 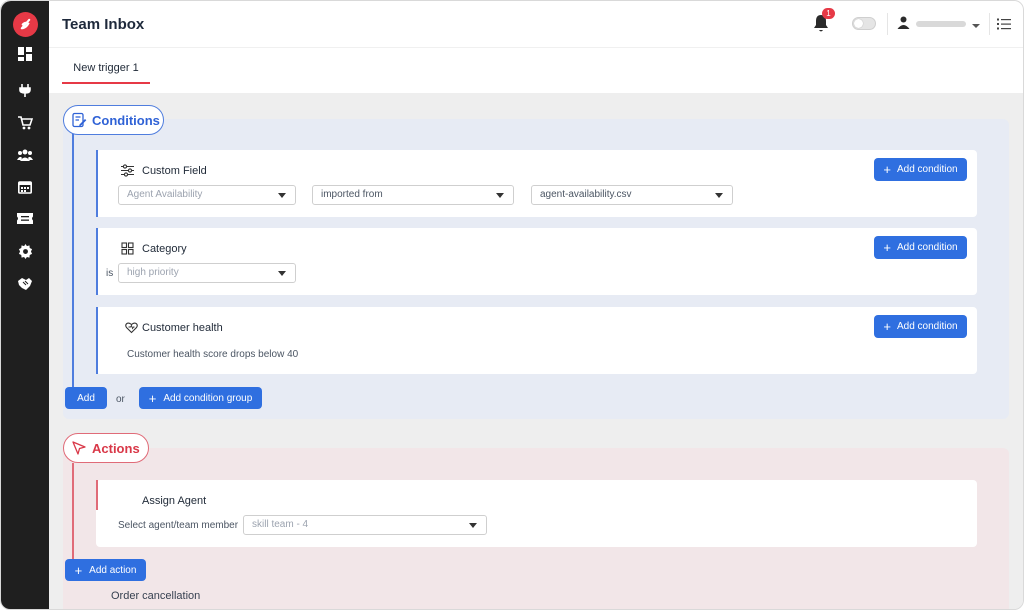 I want to click on conditions-label-pill: Conditions, so click(x=113, y=120).